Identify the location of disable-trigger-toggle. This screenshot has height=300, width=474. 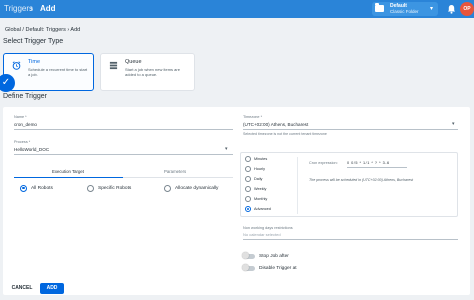
(248, 267).